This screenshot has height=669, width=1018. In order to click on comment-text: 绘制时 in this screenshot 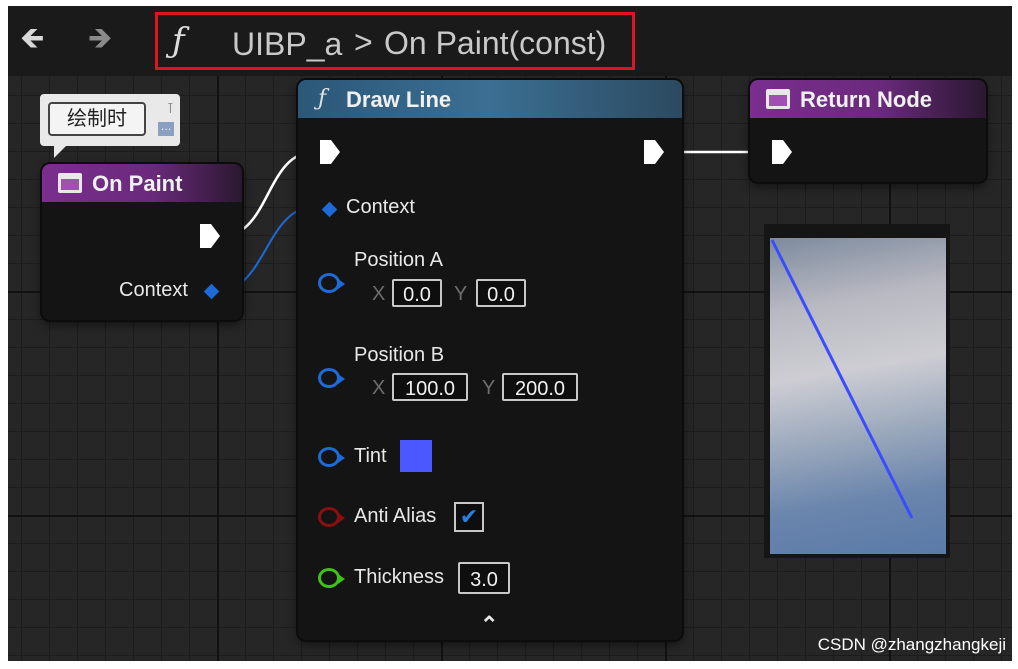, I will do `click(97, 119)`.